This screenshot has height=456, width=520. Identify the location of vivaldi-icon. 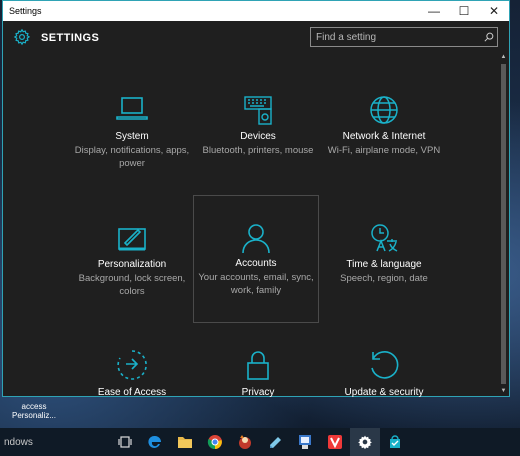
(335, 442).